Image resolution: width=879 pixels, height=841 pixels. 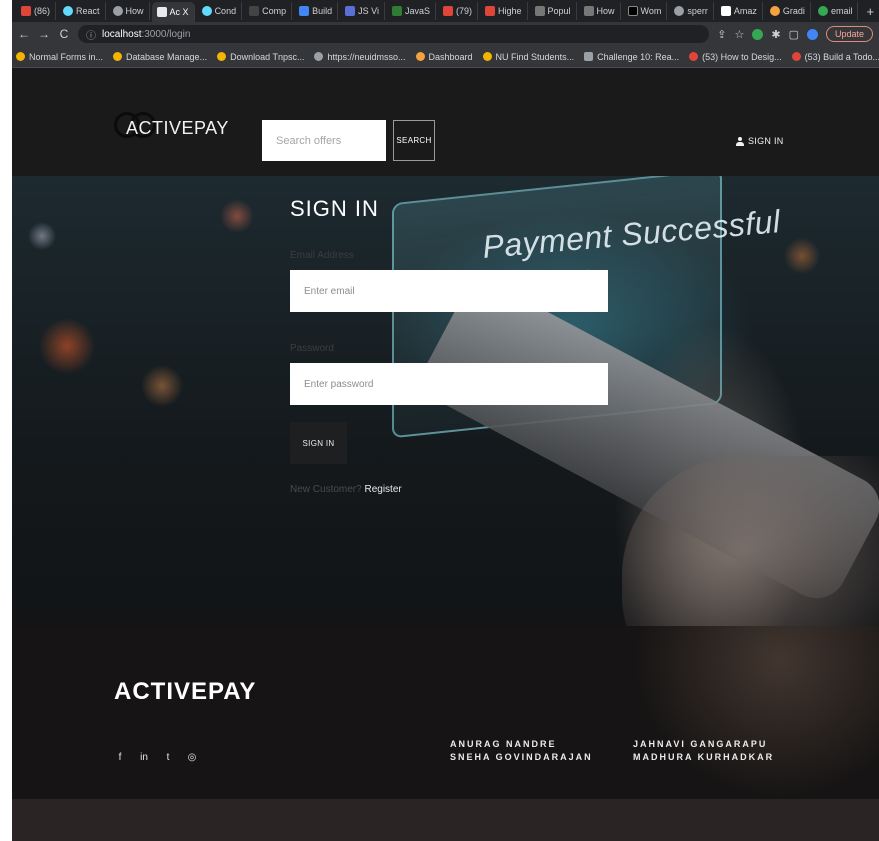 I want to click on forward-icon: →, so click(x=44, y=34).